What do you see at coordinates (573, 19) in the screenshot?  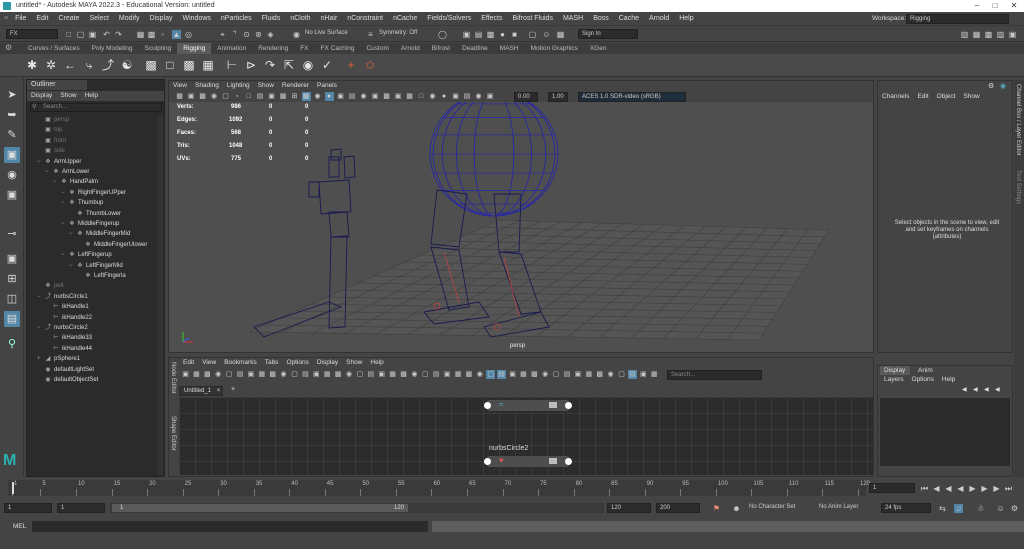 I see `menu-mash: MASH` at bounding box center [573, 19].